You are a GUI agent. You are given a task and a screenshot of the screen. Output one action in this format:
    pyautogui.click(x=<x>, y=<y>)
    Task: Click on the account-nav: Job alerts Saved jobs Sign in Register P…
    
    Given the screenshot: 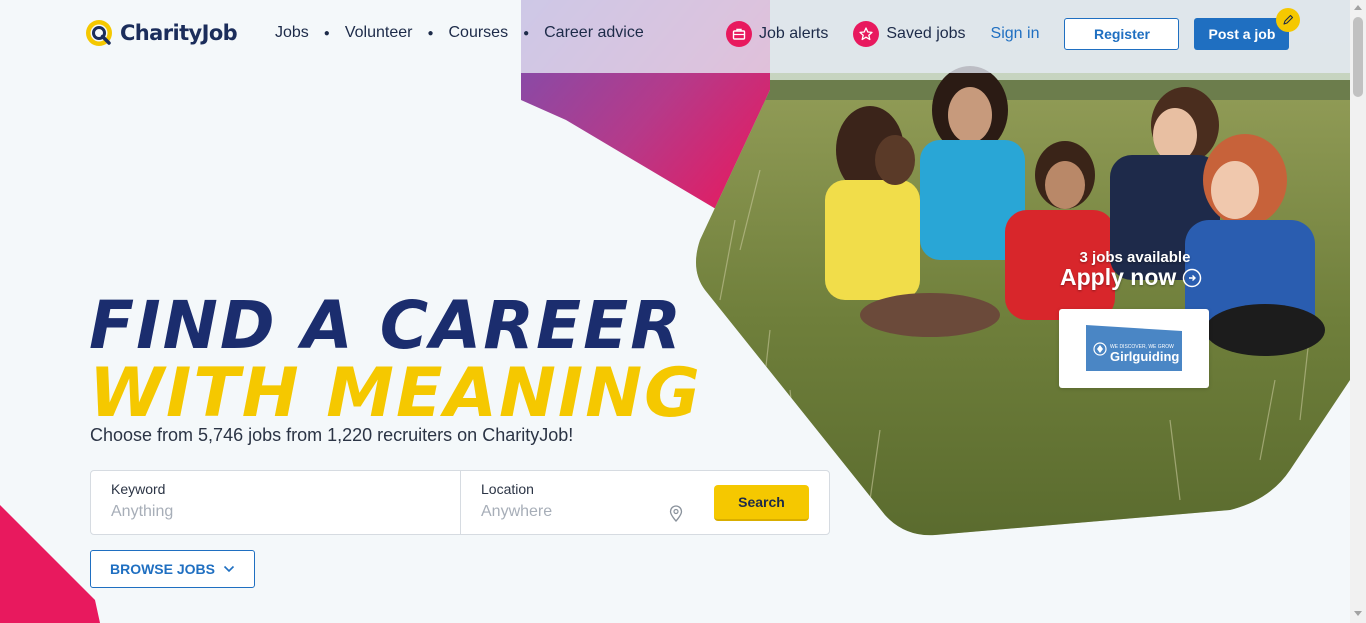 What is the action you would take?
    pyautogui.click(x=1013, y=29)
    